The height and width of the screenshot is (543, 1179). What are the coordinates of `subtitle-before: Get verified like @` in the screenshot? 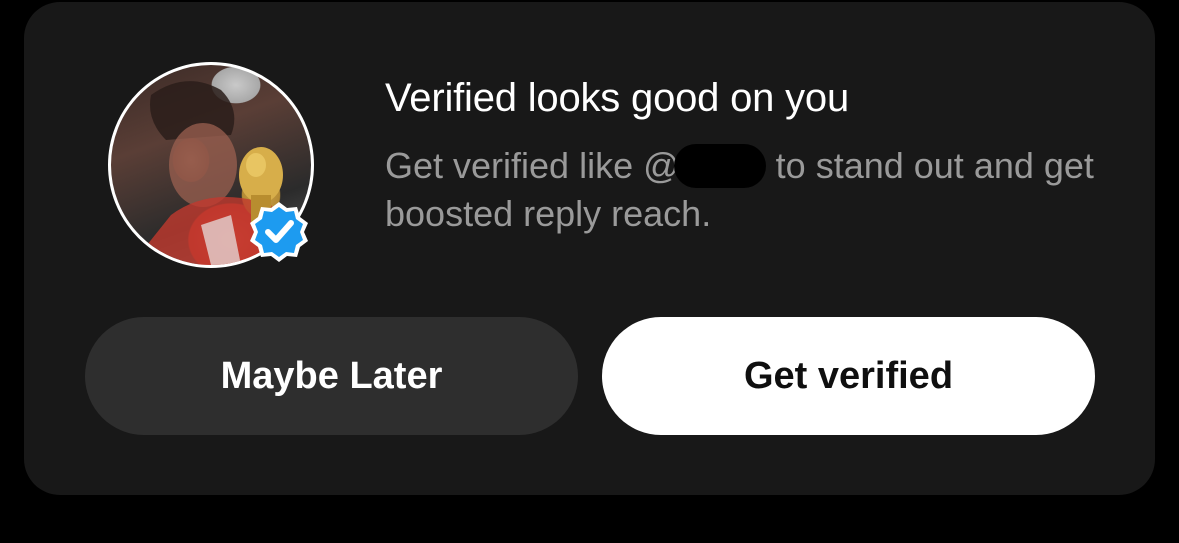 It's located at (532, 165).